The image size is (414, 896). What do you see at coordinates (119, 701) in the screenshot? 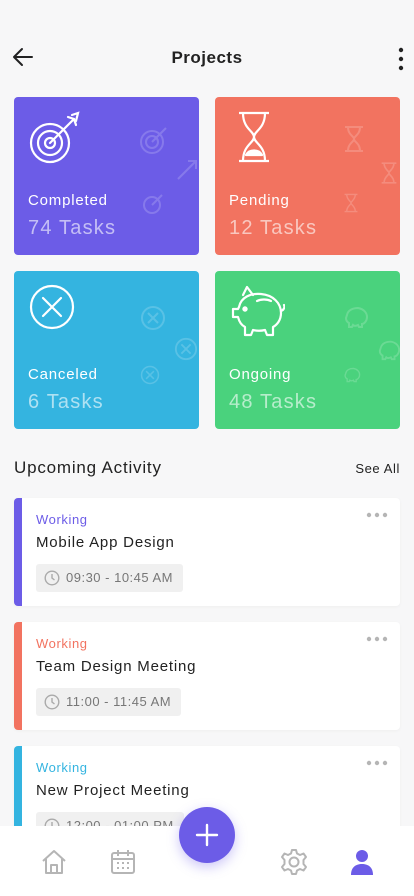
I see `activity-time-text: 11:00 - 11:45 AM` at bounding box center [119, 701].